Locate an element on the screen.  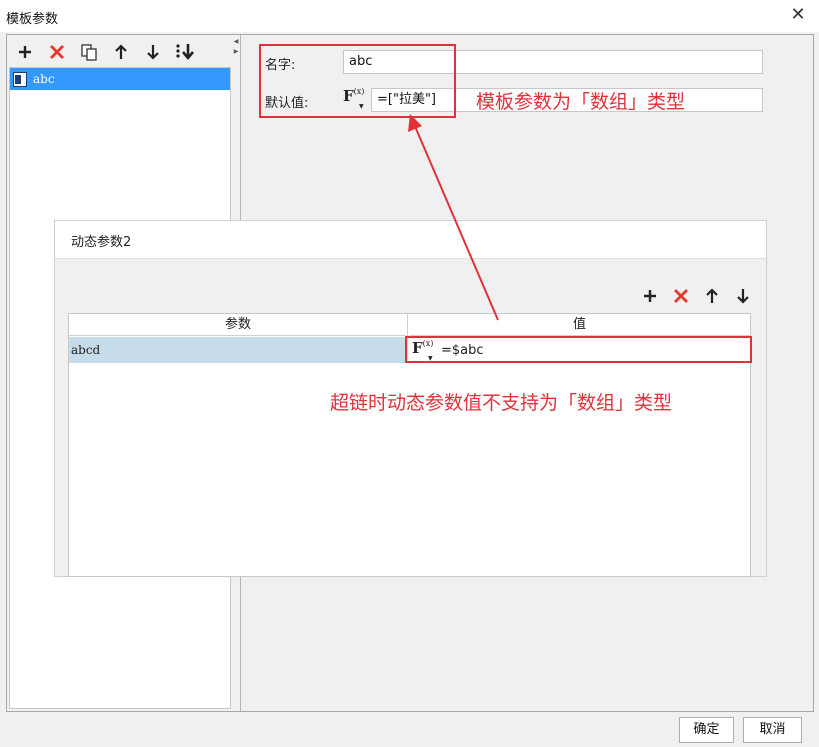
param-toolbar is located at coordinates (105, 52).